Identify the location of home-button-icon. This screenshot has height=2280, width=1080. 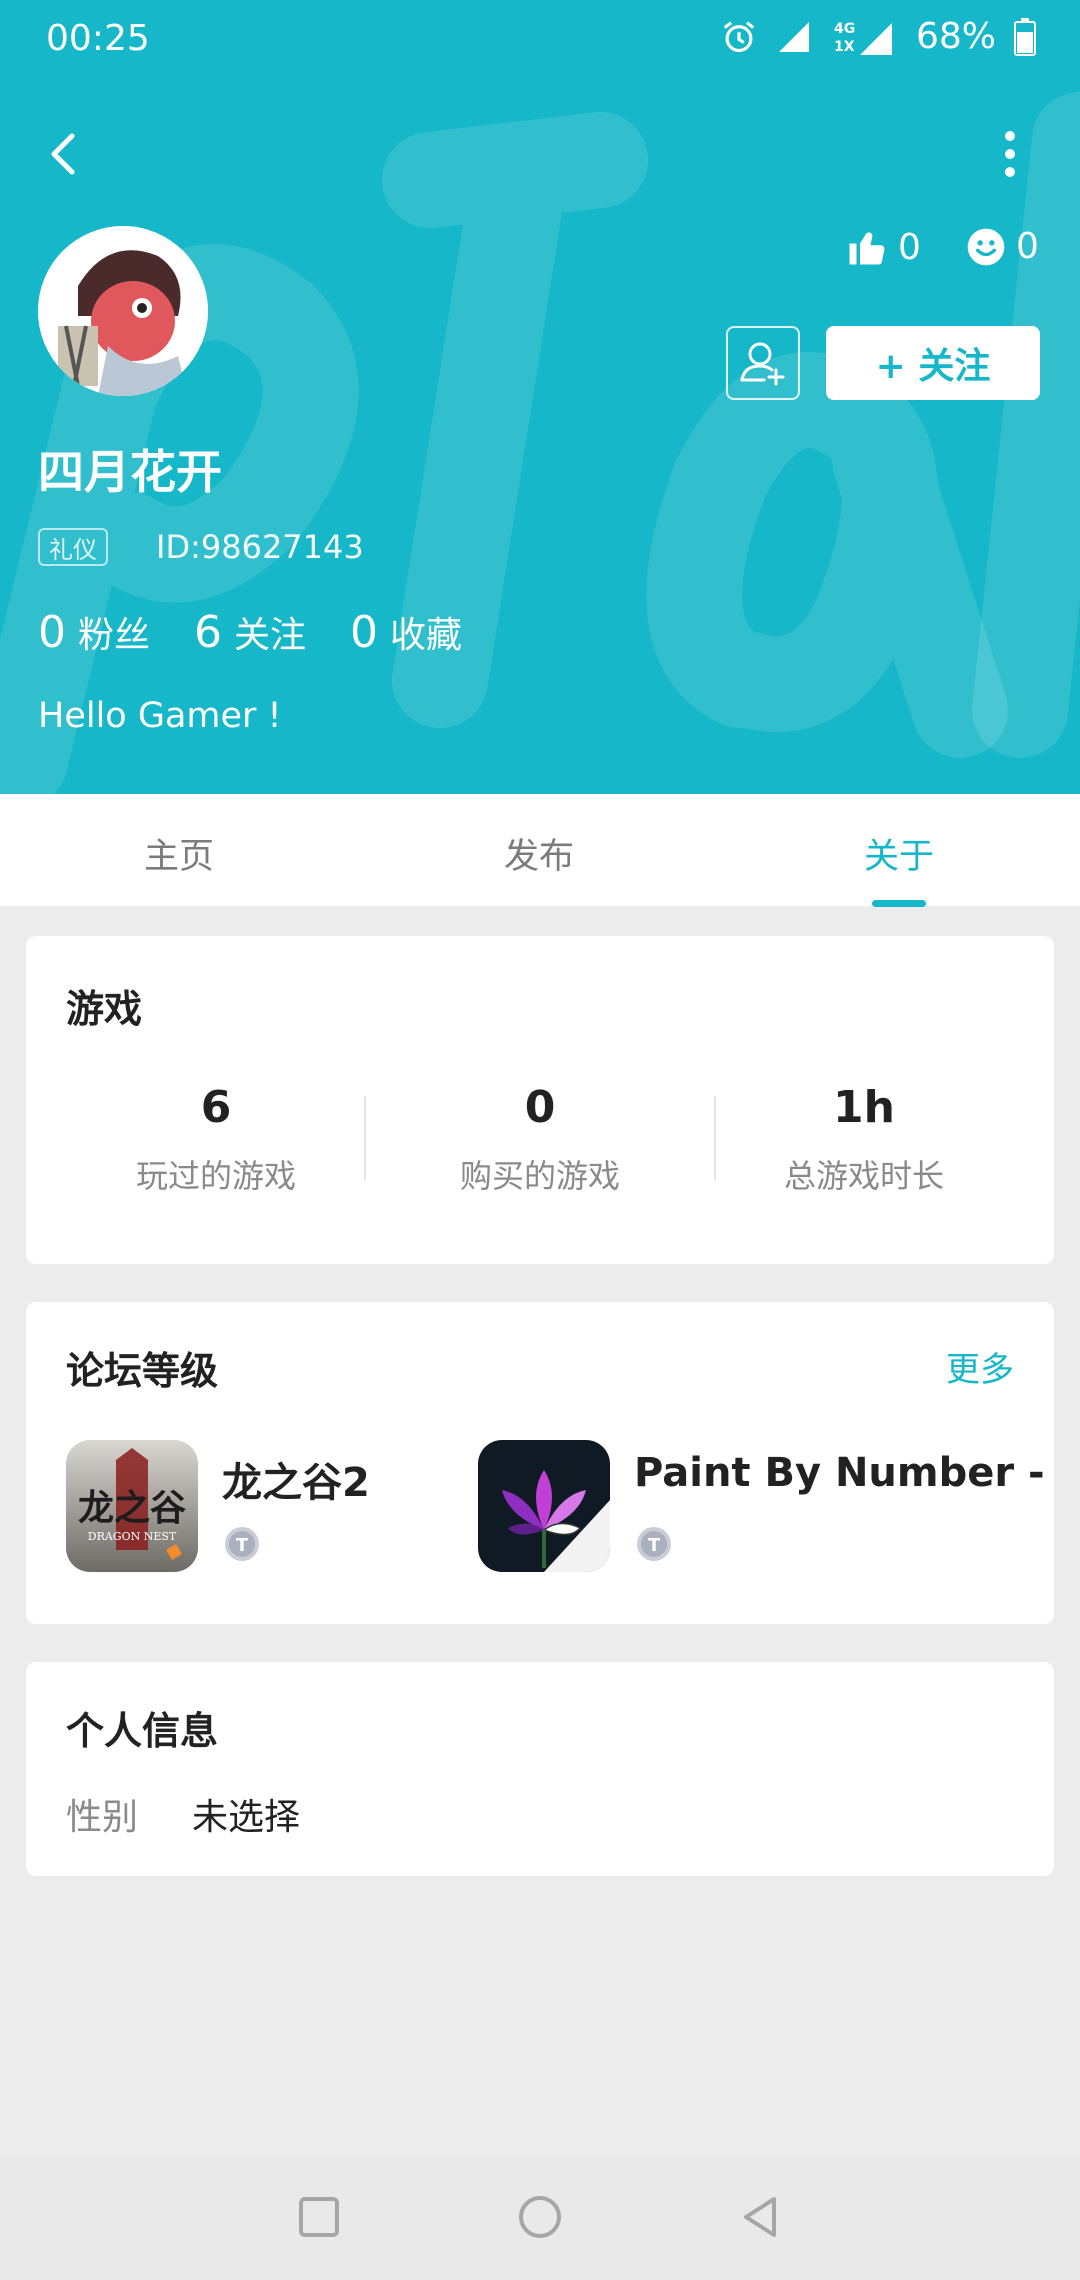
(540, 2217).